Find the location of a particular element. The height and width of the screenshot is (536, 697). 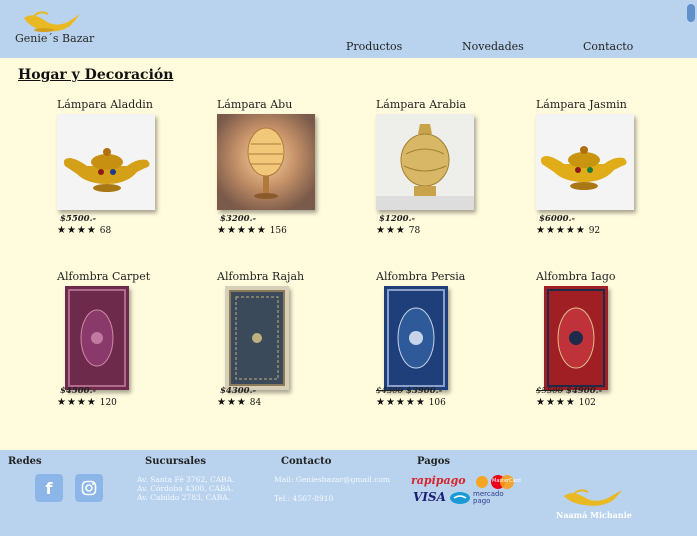

product-rating: ★★★★★ 106 is located at coordinates (411, 402).